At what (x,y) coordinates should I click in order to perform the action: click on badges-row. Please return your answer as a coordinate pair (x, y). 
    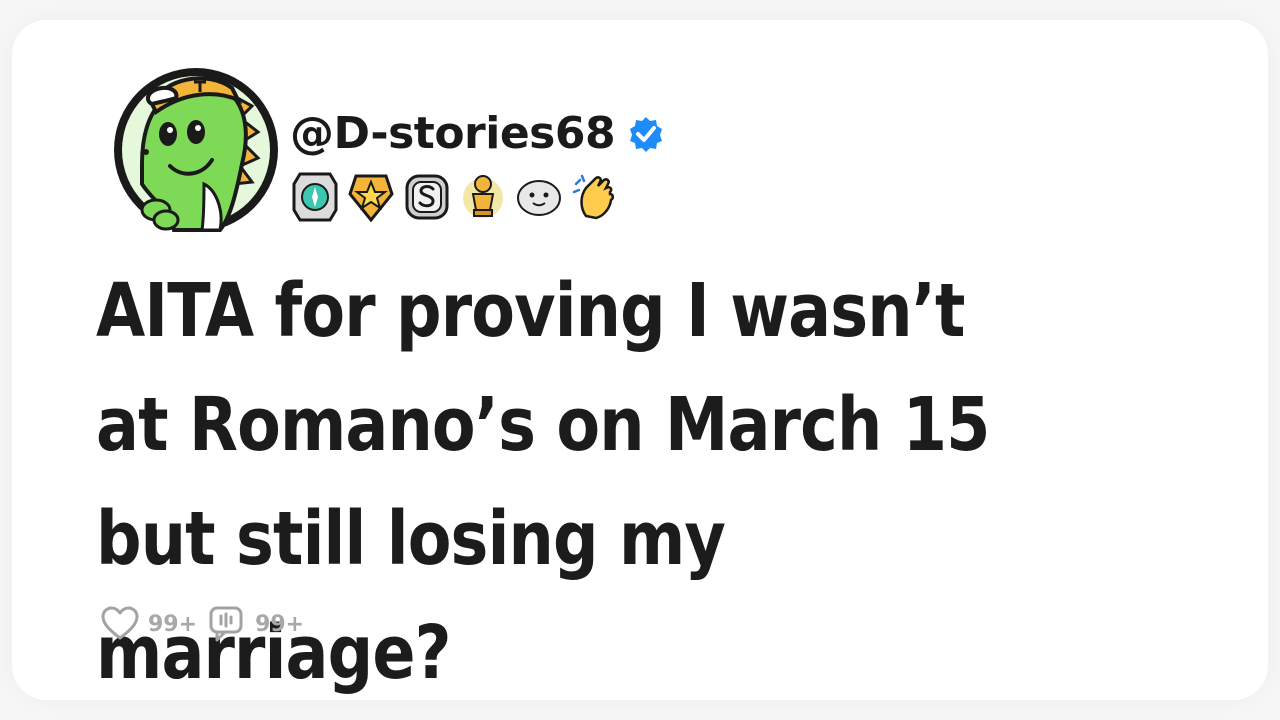
    Looking at the image, I should click on (455, 197).